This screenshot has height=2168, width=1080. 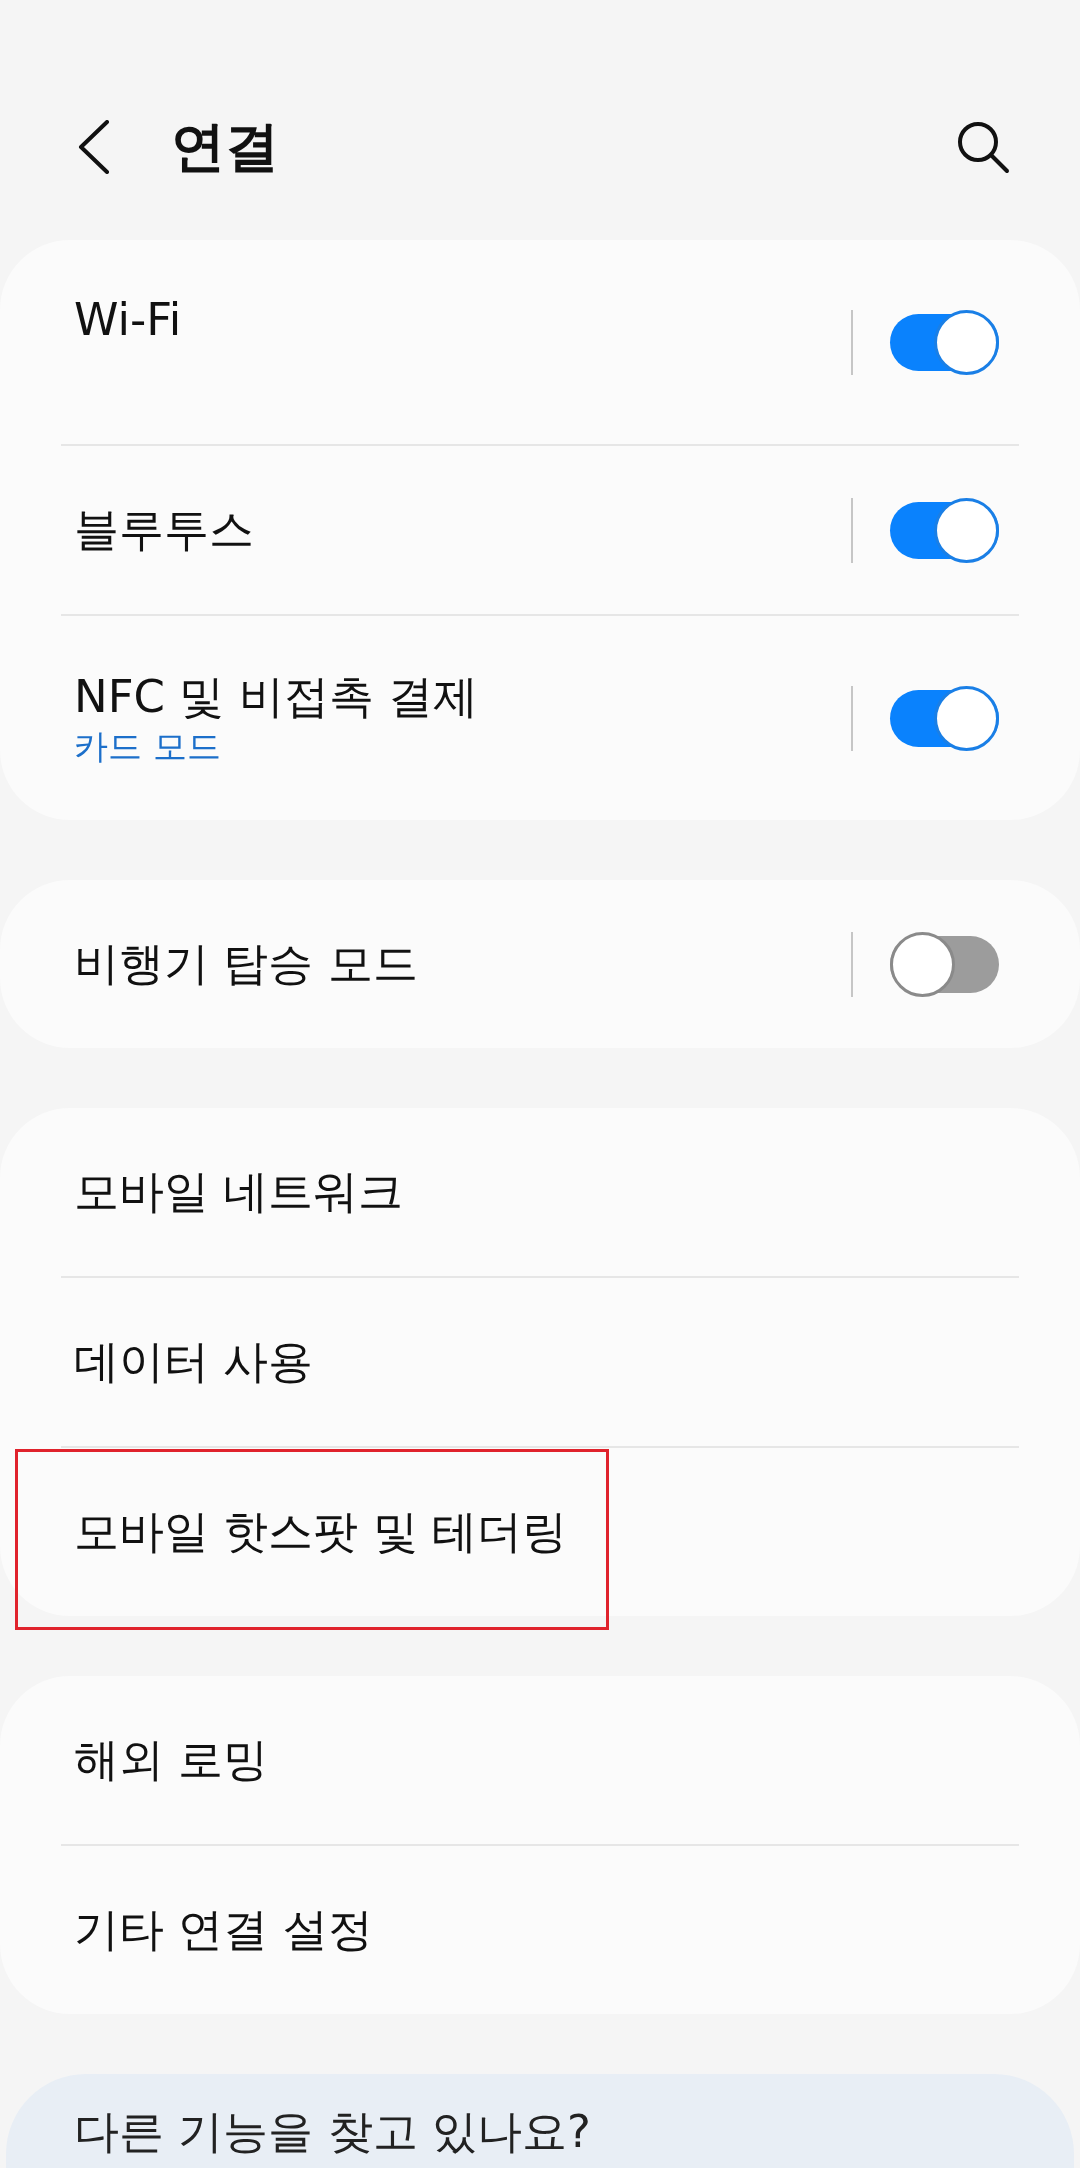 I want to click on setting-item: 데이터 사용, so click(x=194, y=1362).